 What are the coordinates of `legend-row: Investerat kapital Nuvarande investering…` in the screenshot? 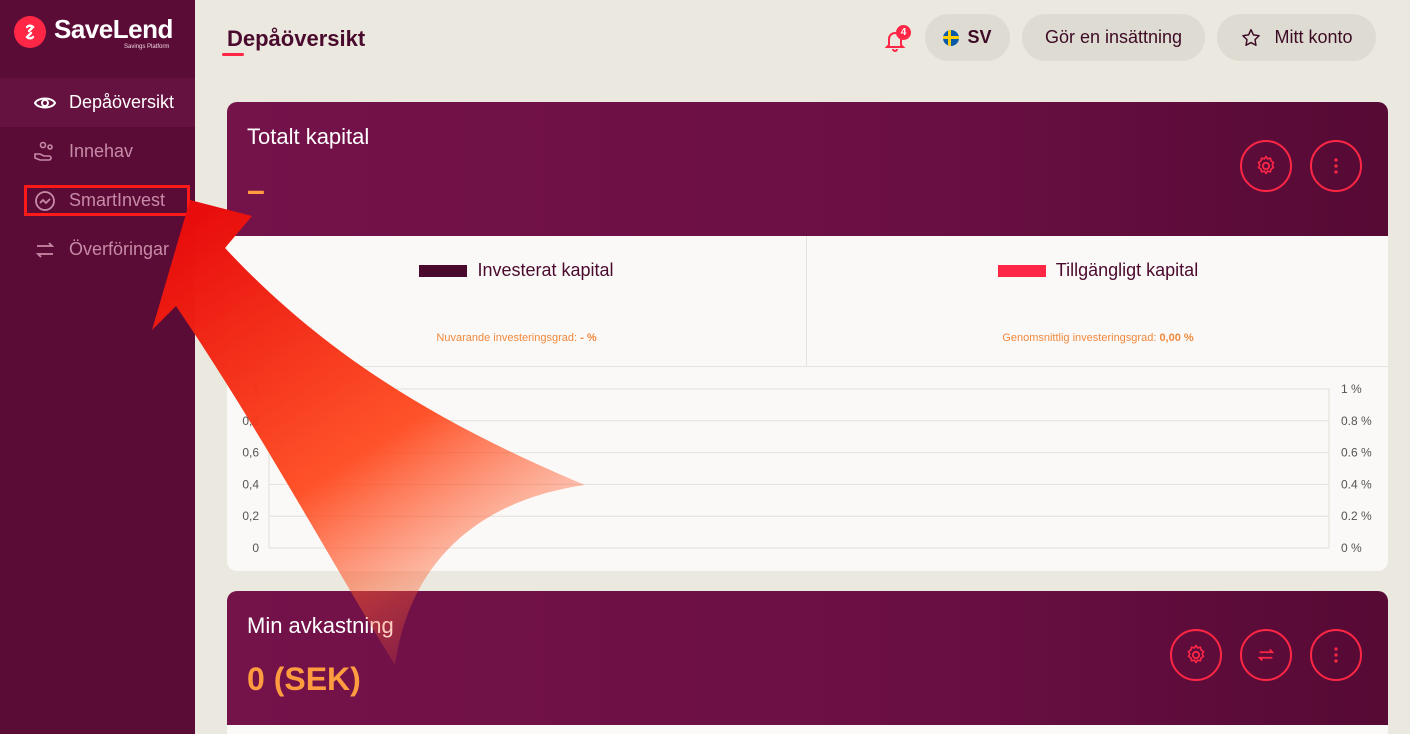 It's located at (807, 301).